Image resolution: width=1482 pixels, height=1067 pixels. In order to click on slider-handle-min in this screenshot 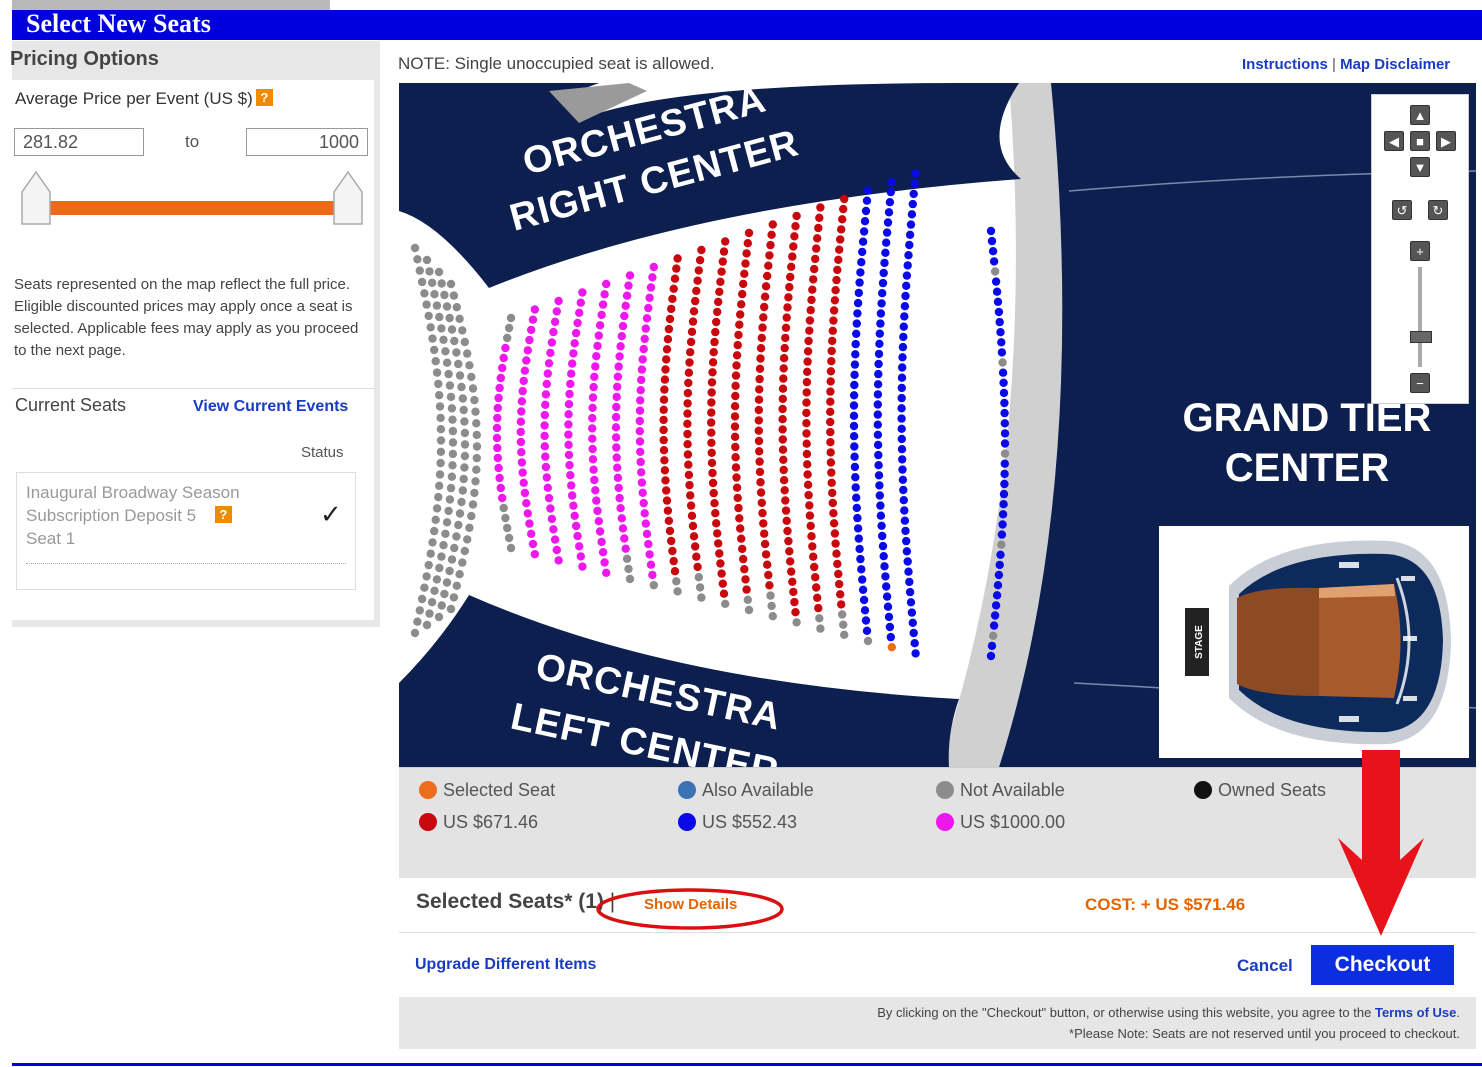, I will do `click(36, 199)`.